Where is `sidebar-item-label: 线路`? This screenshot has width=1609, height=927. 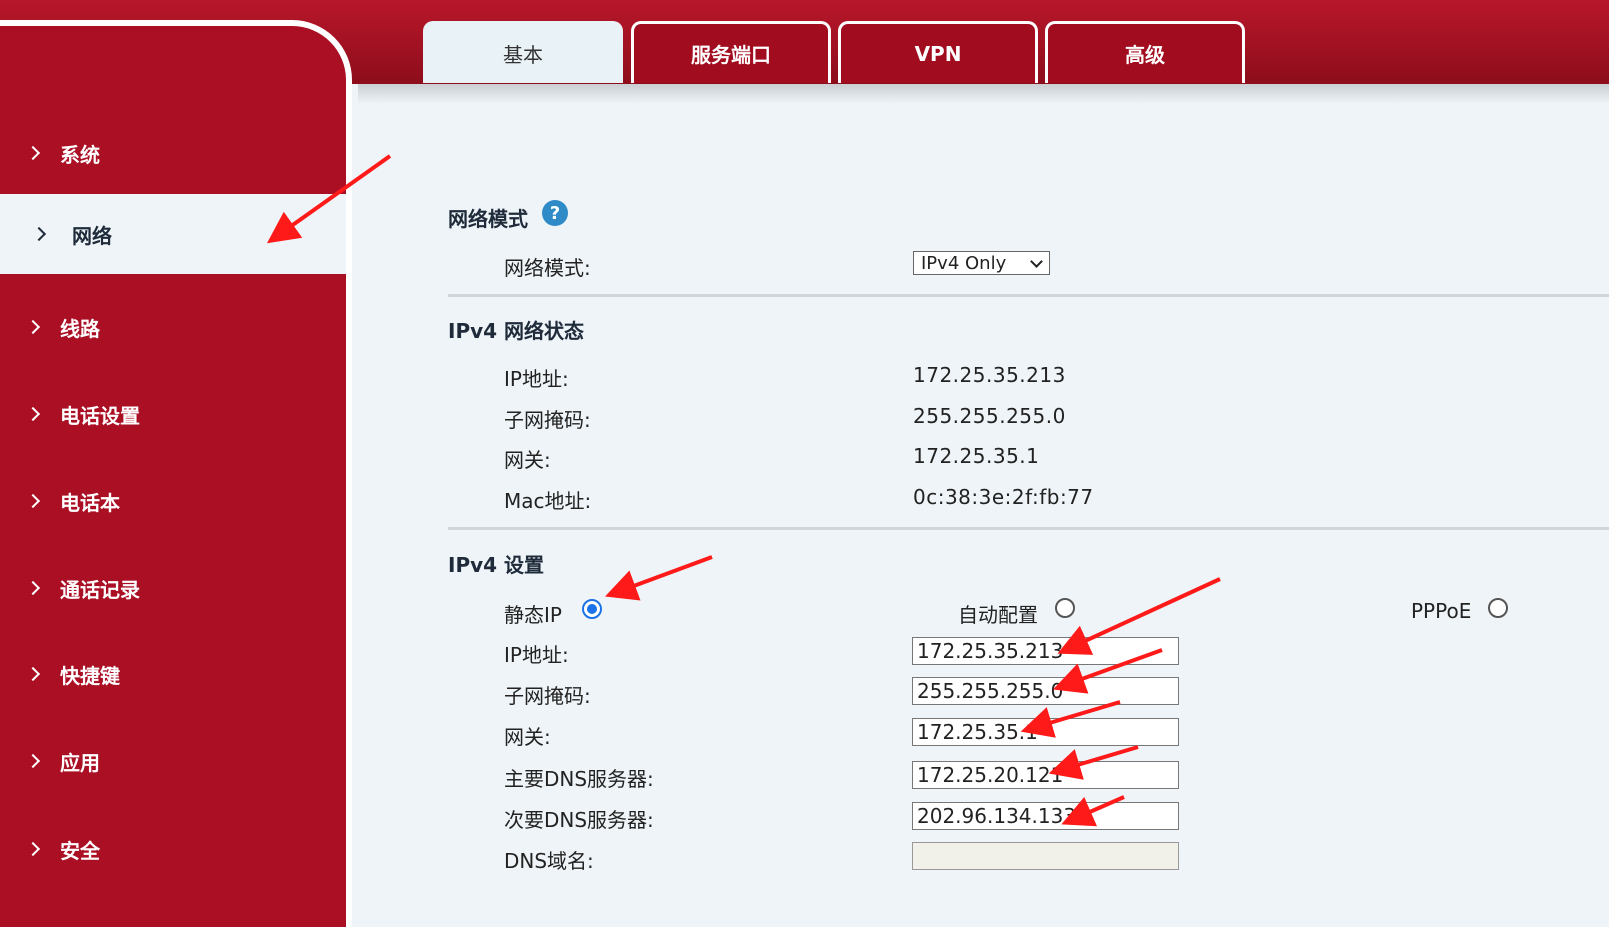
sidebar-item-label: 线路 is located at coordinates (80, 328).